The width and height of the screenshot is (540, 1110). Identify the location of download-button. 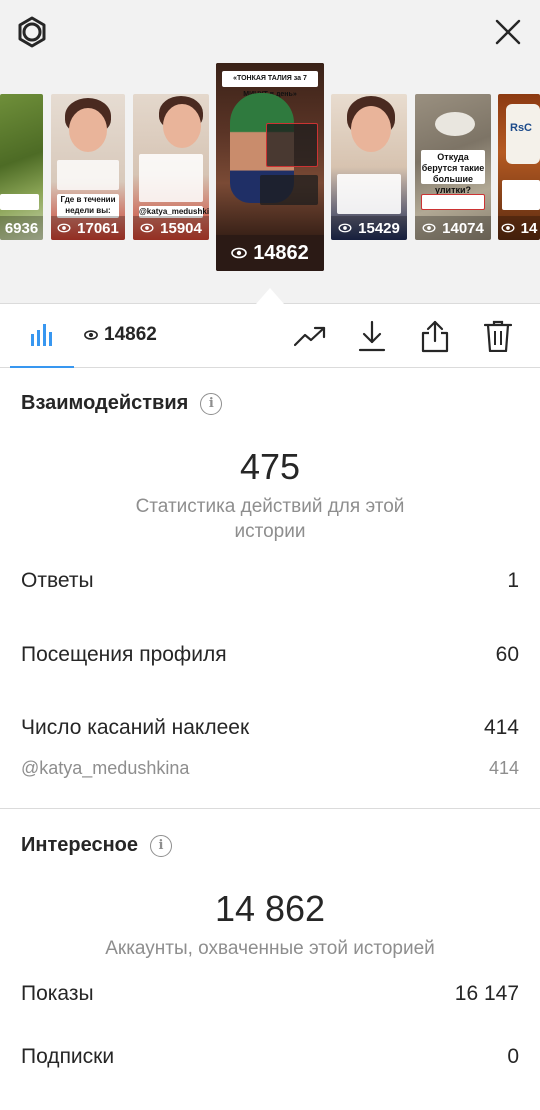
(372, 336).